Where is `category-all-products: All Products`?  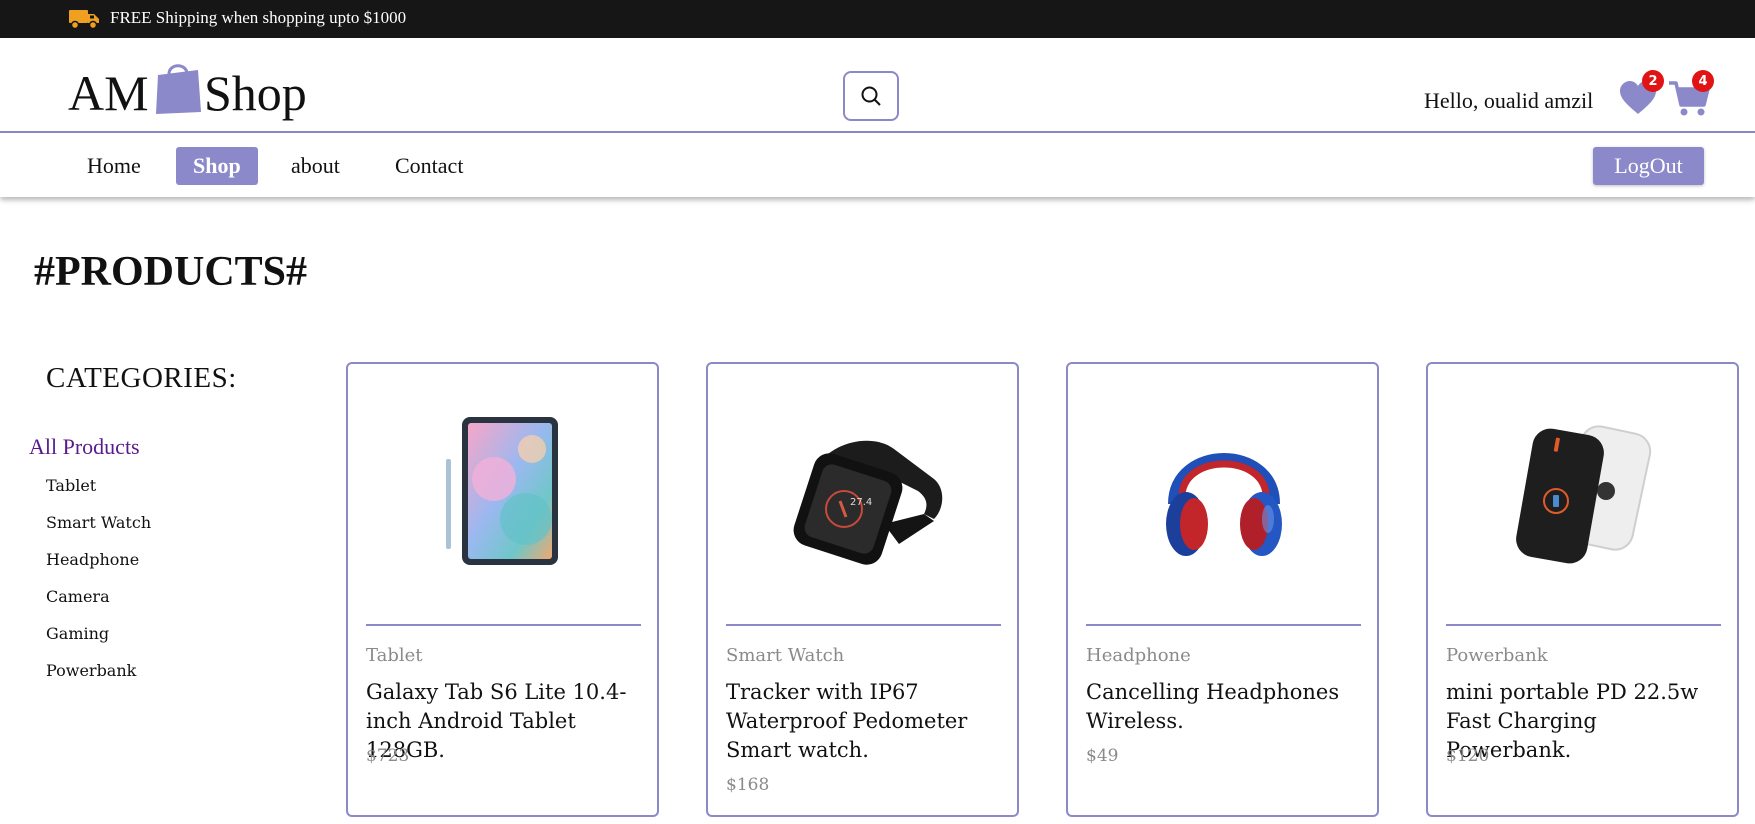 category-all-products: All Products is located at coordinates (84, 447).